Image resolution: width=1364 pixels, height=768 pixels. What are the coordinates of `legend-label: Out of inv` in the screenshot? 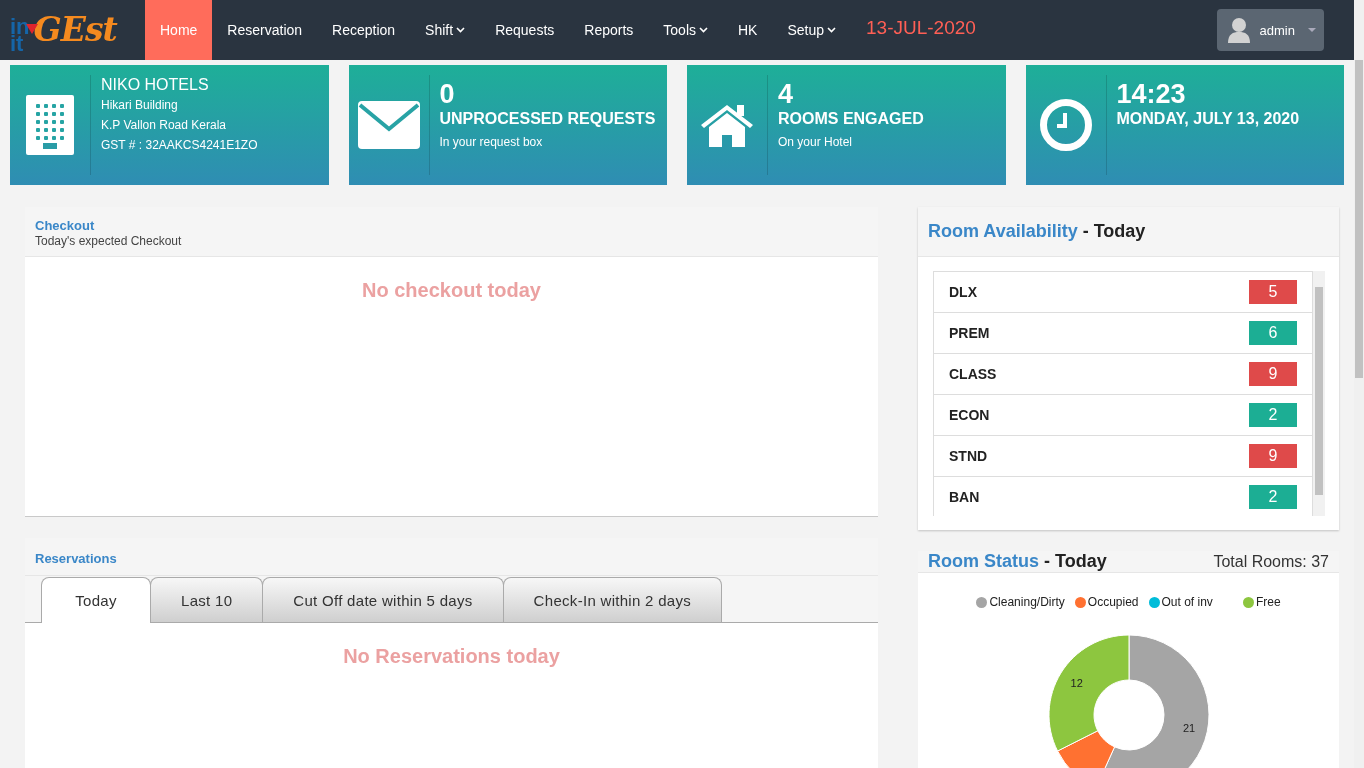 It's located at (1187, 602).